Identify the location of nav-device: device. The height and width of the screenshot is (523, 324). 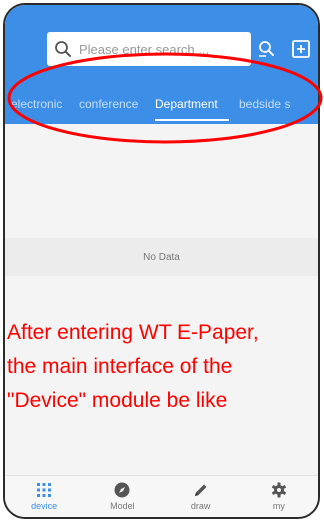
(44, 496).